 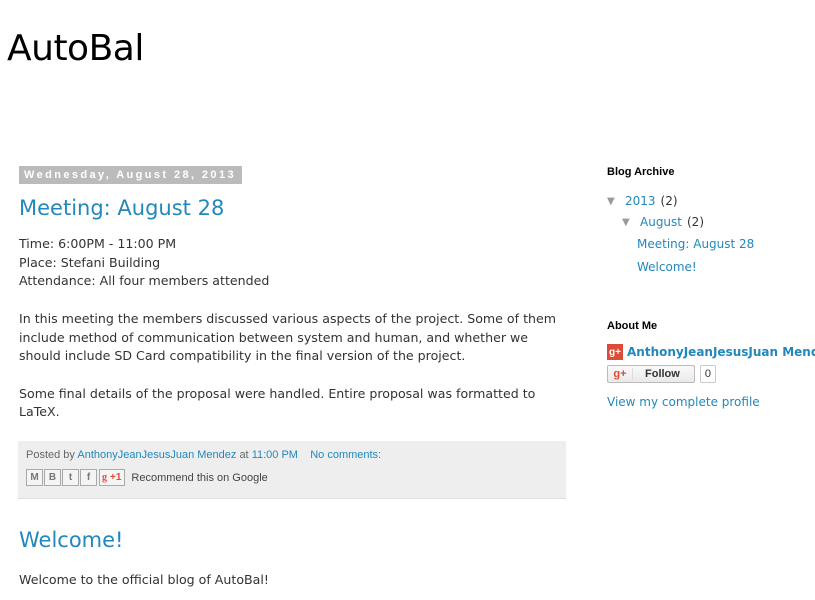 What do you see at coordinates (707, 374) in the screenshot?
I see `follower-count: 0` at bounding box center [707, 374].